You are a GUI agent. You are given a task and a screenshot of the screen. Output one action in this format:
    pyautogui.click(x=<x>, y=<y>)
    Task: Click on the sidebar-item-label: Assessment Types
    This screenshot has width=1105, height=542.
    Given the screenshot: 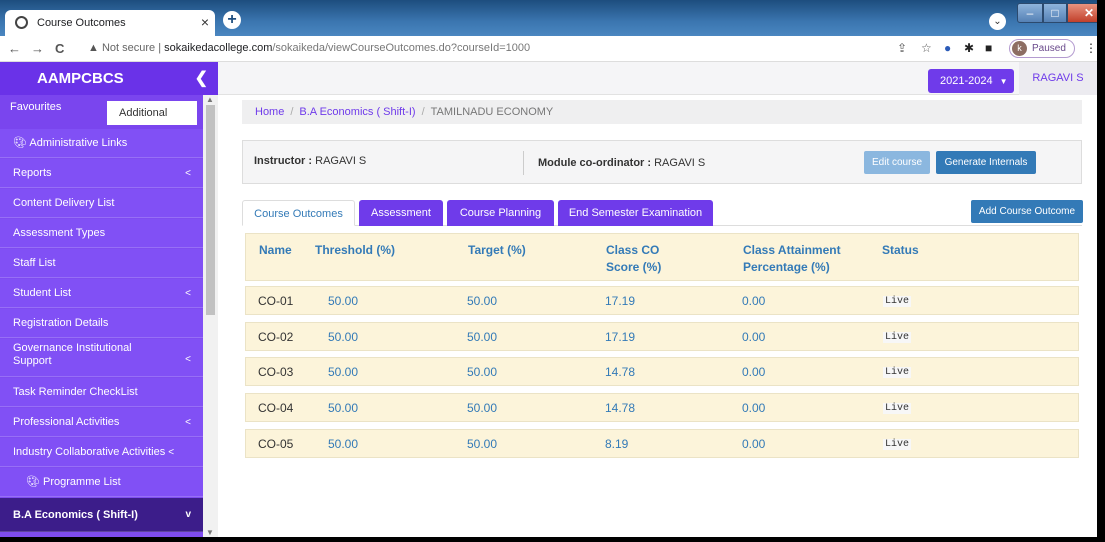 What is the action you would take?
    pyautogui.click(x=59, y=233)
    